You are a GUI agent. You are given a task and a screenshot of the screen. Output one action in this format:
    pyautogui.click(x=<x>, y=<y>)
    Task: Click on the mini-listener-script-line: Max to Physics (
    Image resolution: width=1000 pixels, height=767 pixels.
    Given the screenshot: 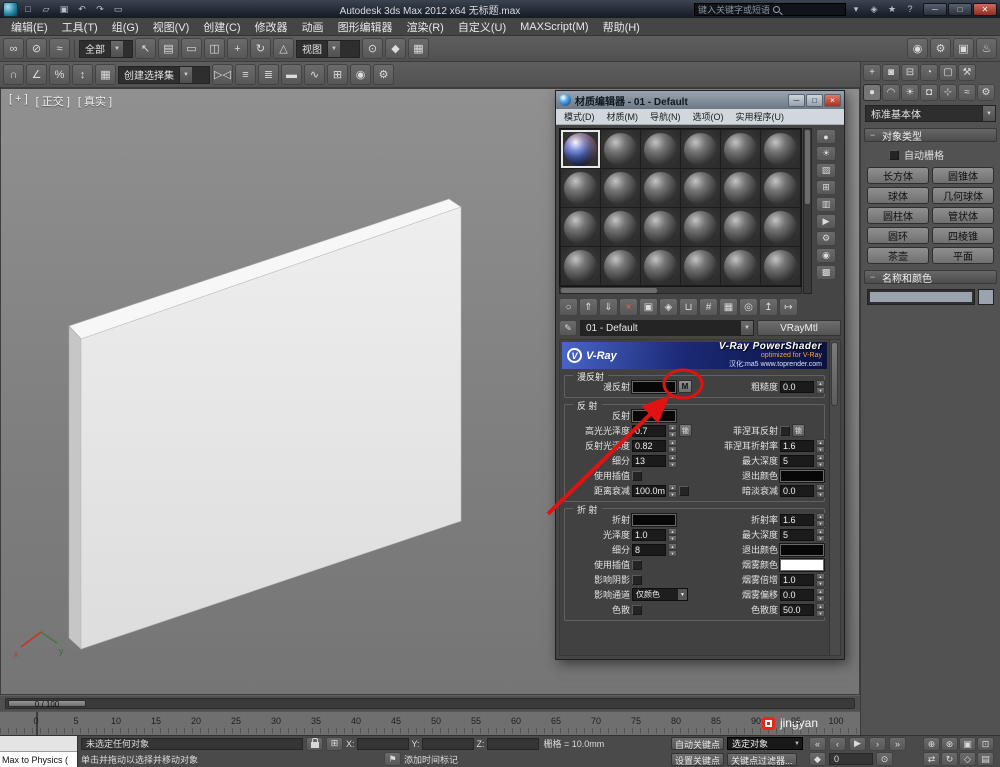 What is the action you would take?
    pyautogui.click(x=38, y=759)
    